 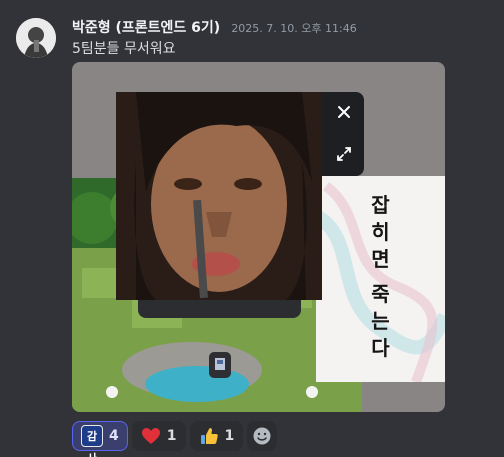 I want to click on vertical-caption: 잡 히 면 죽 는 다, so click(x=380, y=277).